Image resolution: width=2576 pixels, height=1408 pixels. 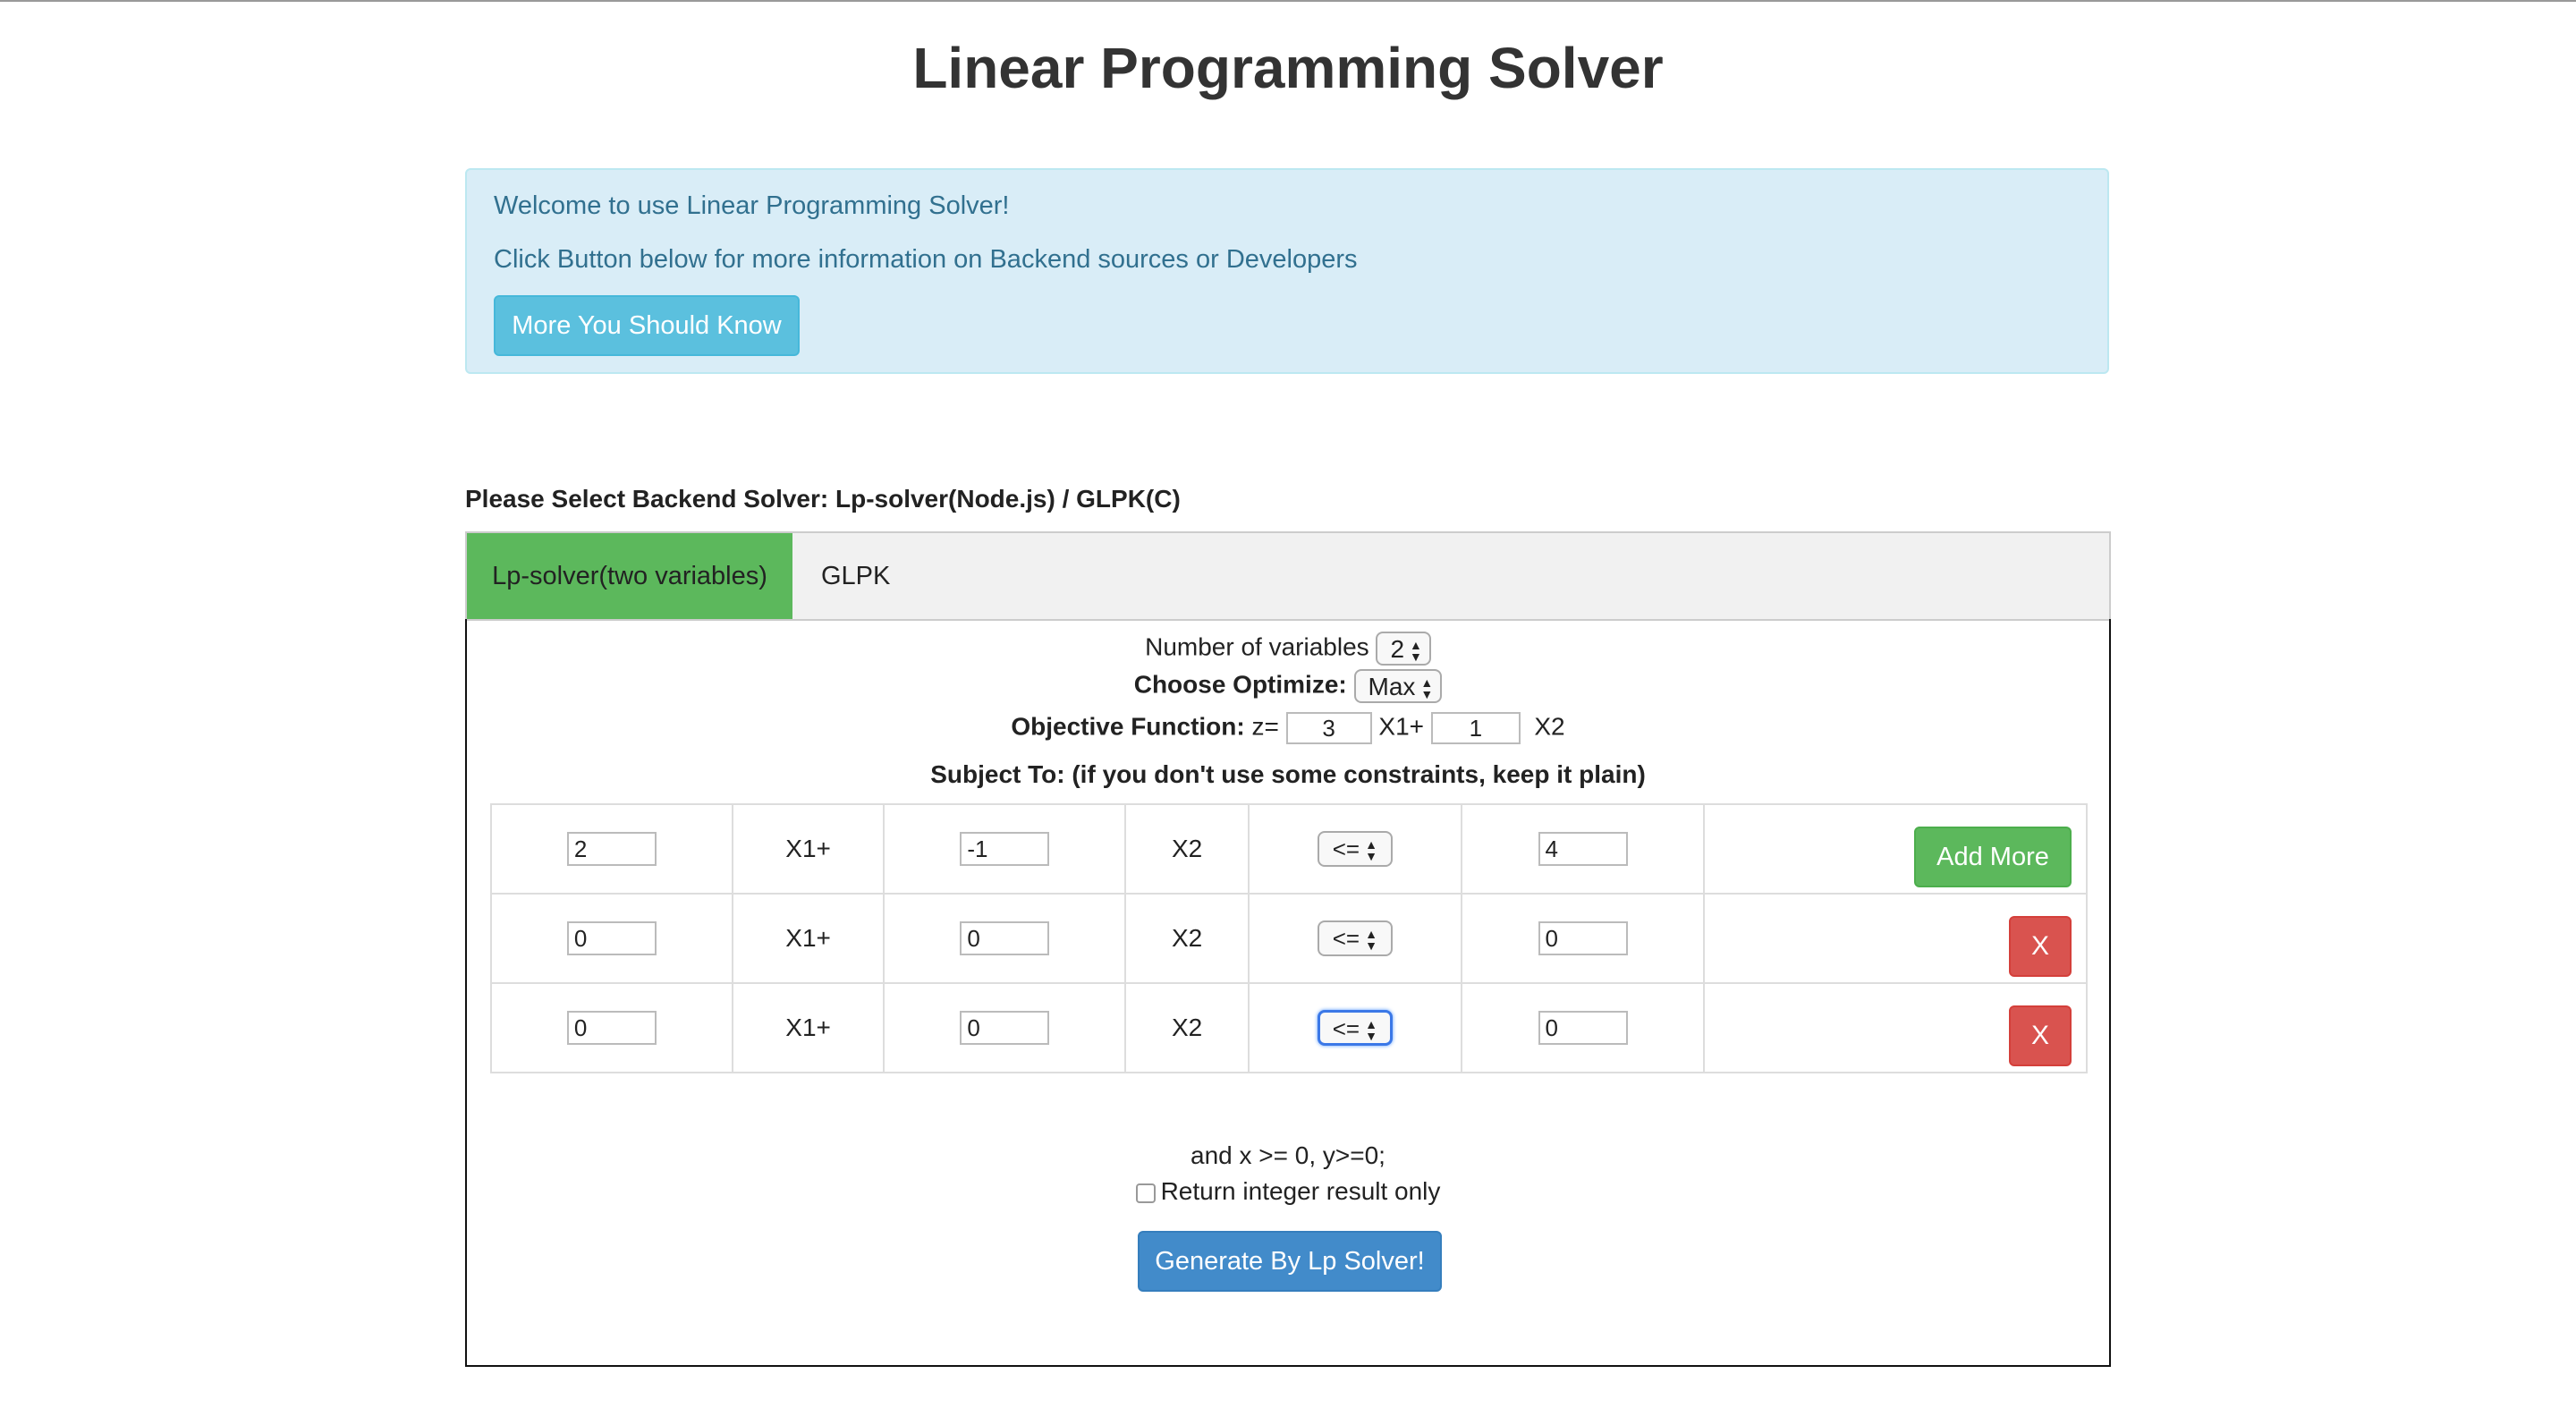 What do you see at coordinates (1288, 1155) in the screenshot?
I see `nonneg-text: and x >= 0, y>=0;` at bounding box center [1288, 1155].